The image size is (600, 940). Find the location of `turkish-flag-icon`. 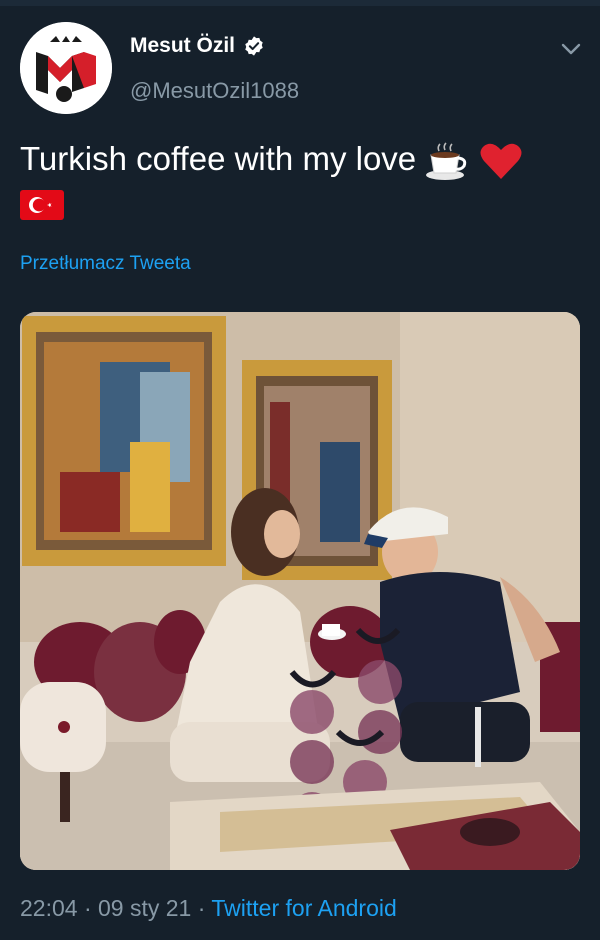

turkish-flag-icon is located at coordinates (42, 205).